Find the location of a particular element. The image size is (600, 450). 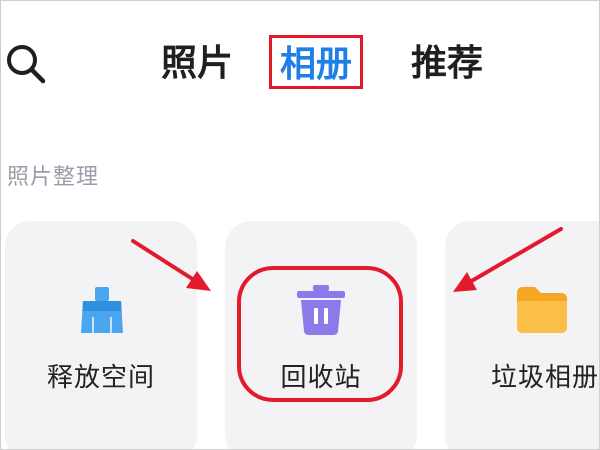

annotation-arrows is located at coordinates (347, 259).